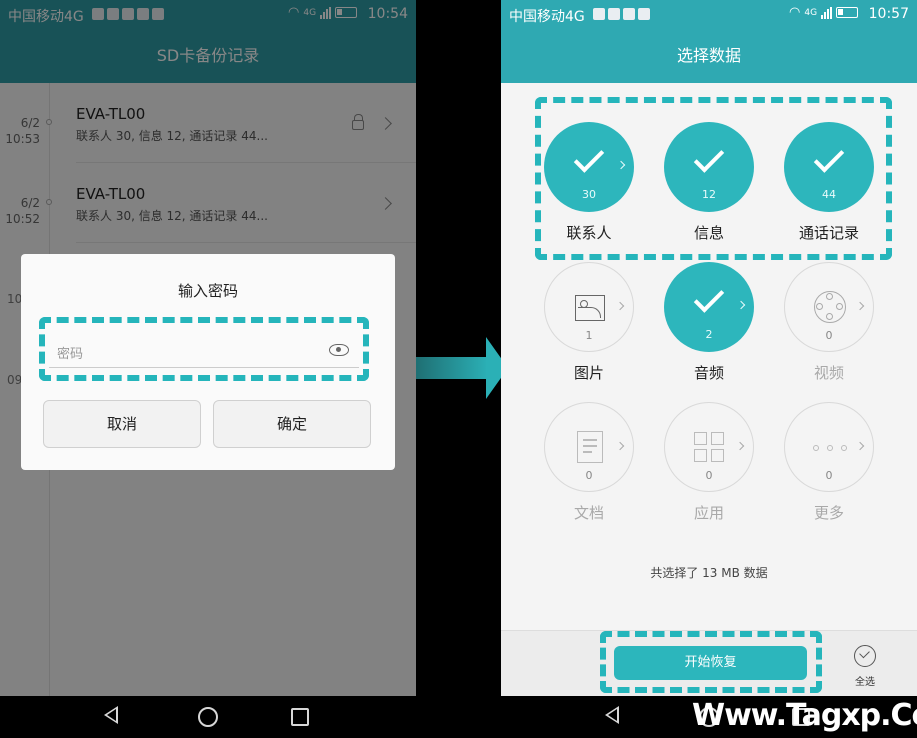 The height and width of the screenshot is (738, 917). What do you see at coordinates (865, 682) in the screenshot?
I see `select-all-label: 全选` at bounding box center [865, 682].